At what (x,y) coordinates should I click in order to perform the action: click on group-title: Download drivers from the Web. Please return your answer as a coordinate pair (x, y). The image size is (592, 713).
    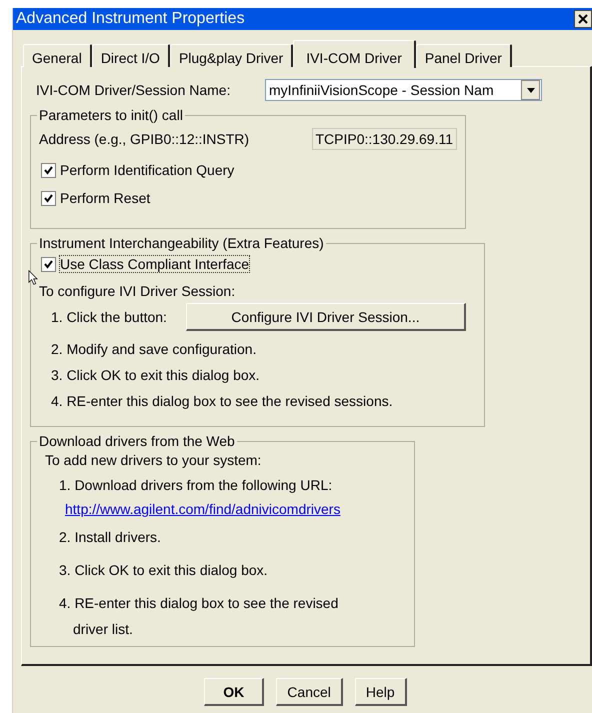
    Looking at the image, I should click on (137, 441).